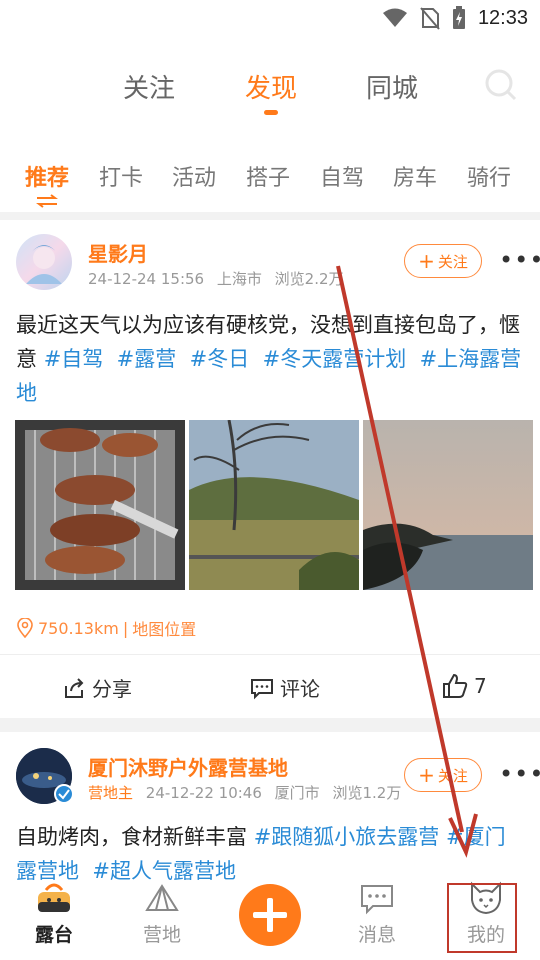 This screenshot has height=960, width=540. What do you see at coordinates (203, 793) in the screenshot?
I see `post-date: 24-12-22 10:46` at bounding box center [203, 793].